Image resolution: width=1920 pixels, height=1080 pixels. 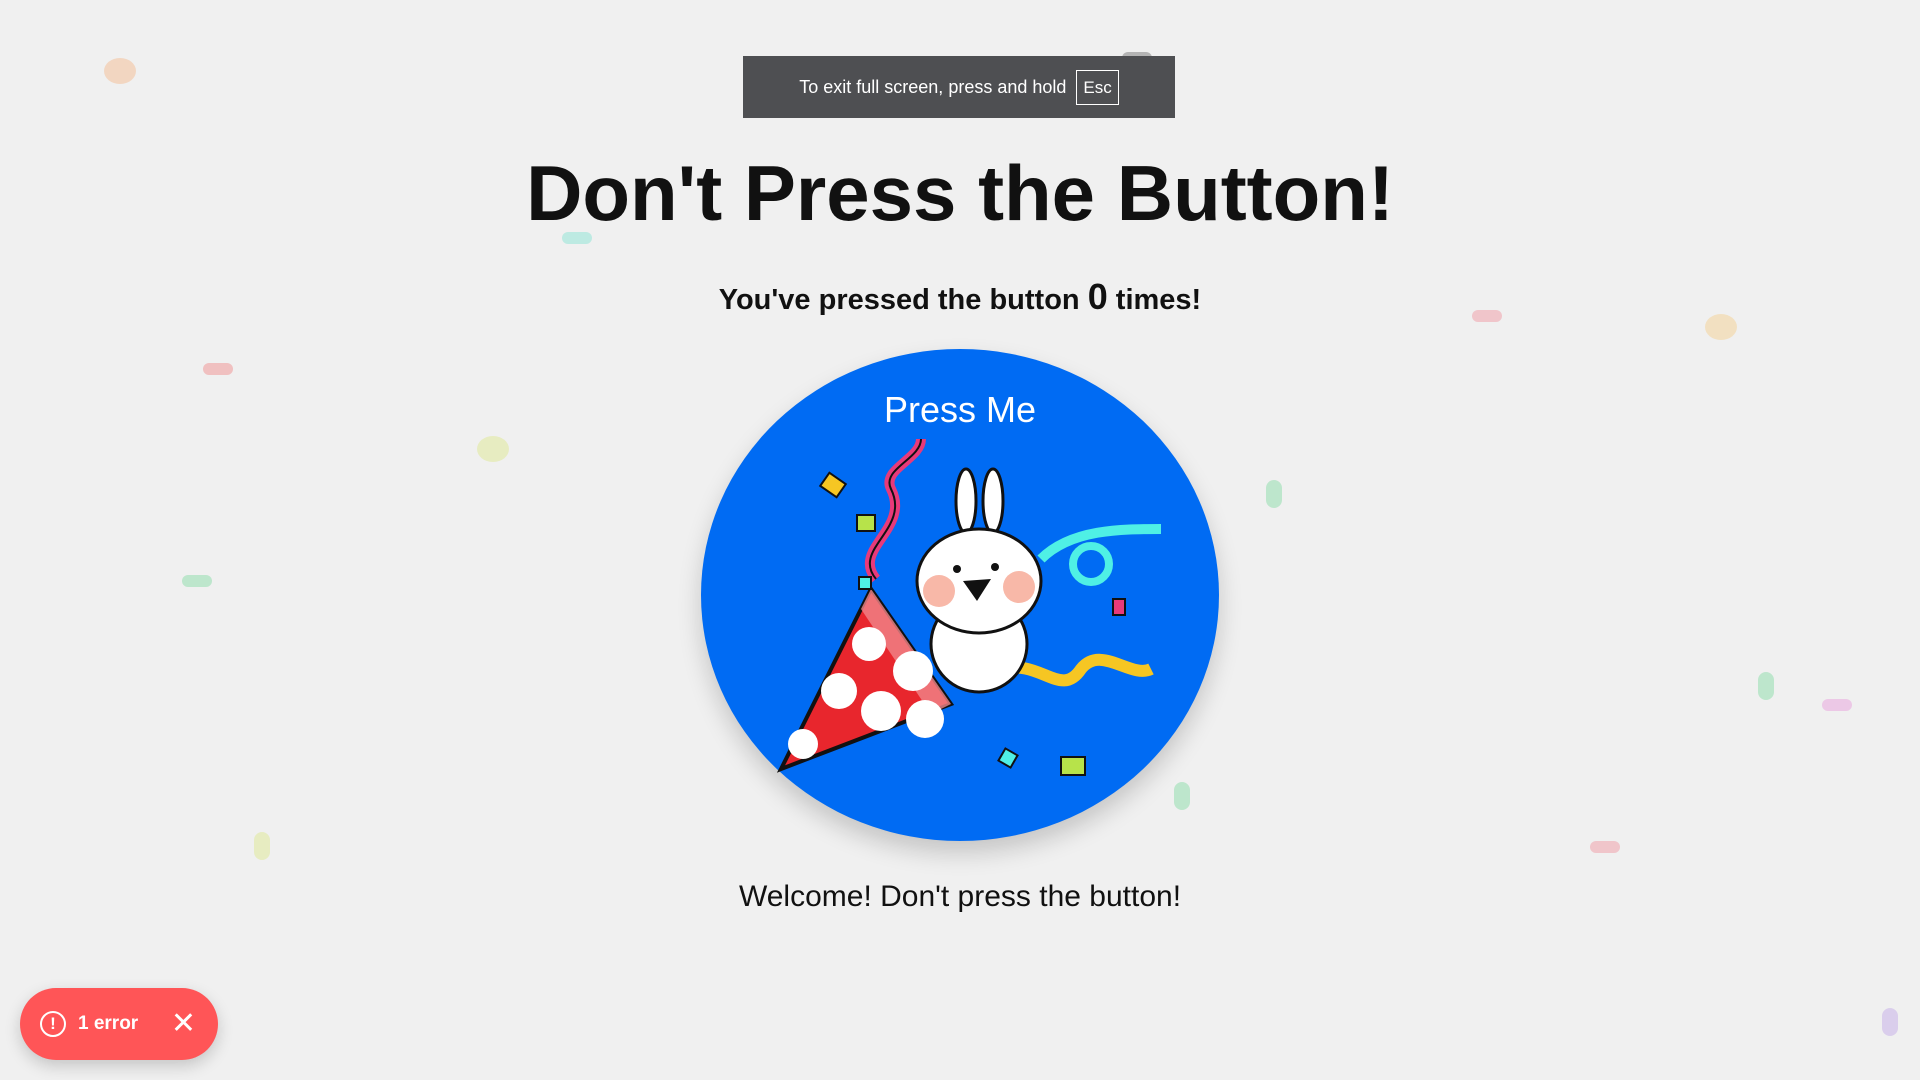 What do you see at coordinates (960, 409) in the screenshot?
I see `press-me-label: Press Me` at bounding box center [960, 409].